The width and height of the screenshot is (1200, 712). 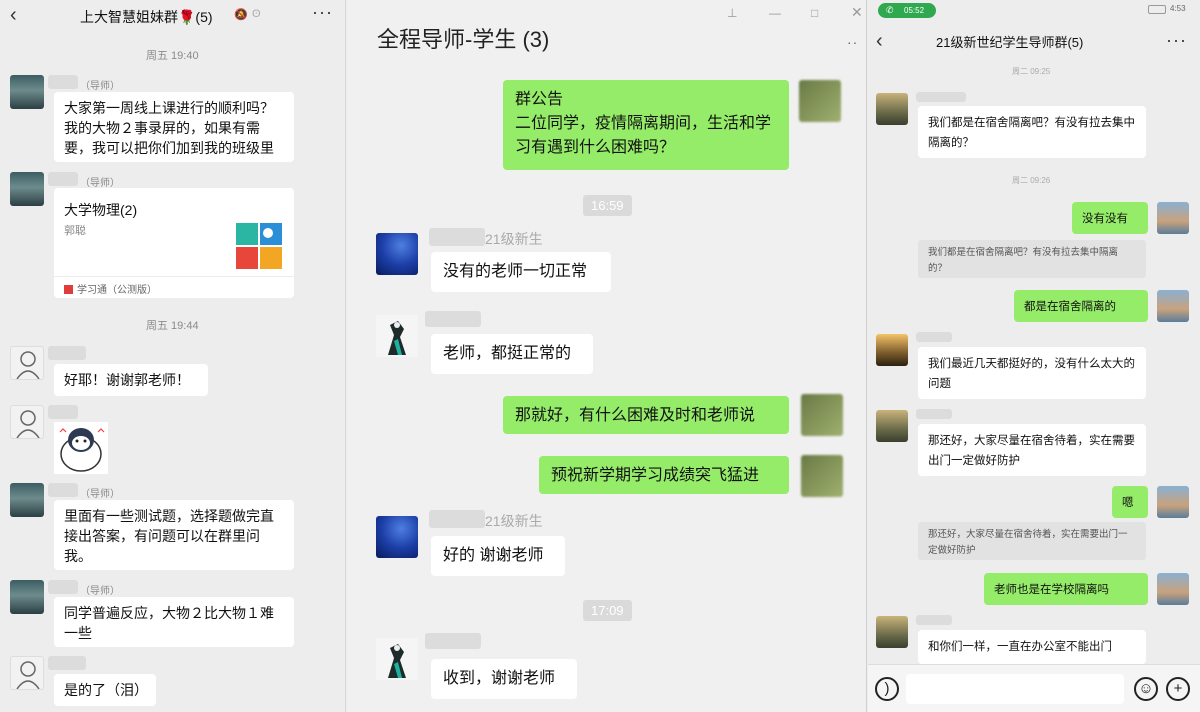 I want to click on course-link-card: 大学物理(2) 郭聪 学习通（公测版）, so click(x=174, y=243).